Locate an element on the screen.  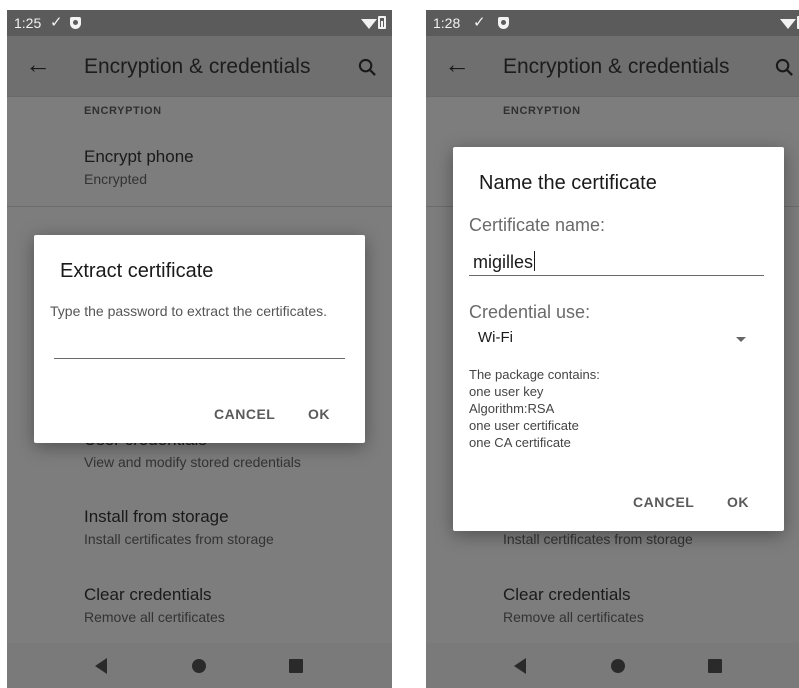
dialog-title: Name the certificate is located at coordinates (568, 183).